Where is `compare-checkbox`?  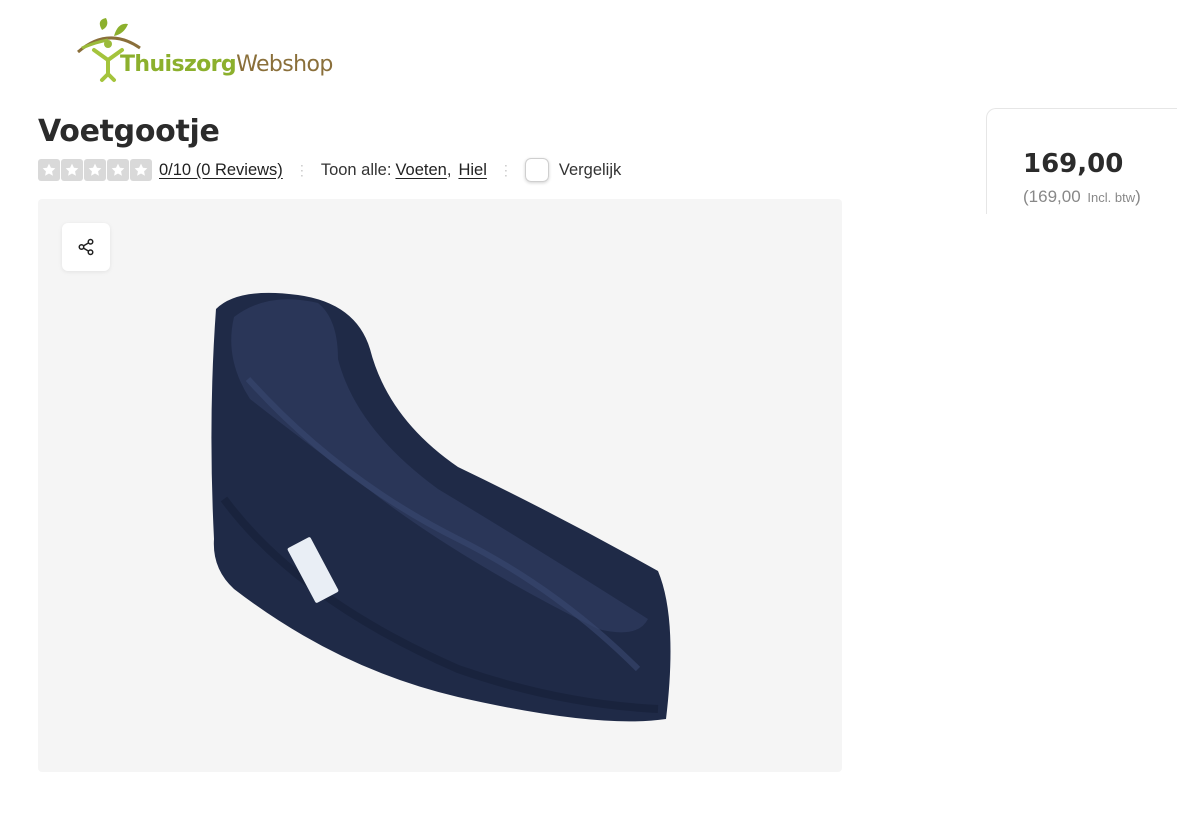
compare-checkbox is located at coordinates (536, 170).